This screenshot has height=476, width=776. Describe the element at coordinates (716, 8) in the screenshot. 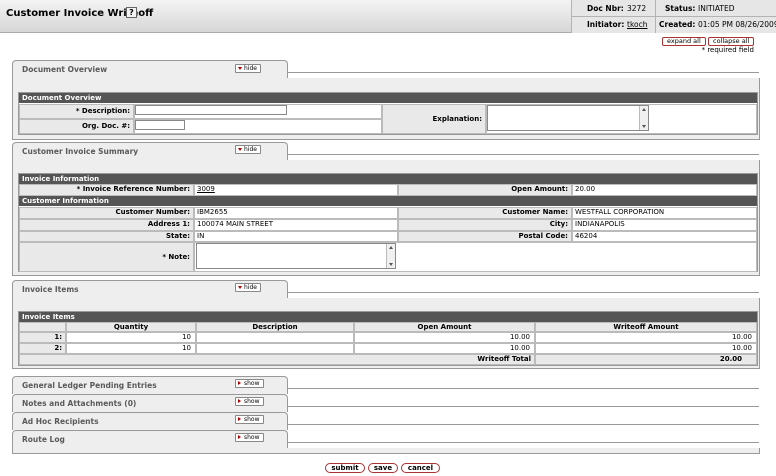

I see `status-value: INITIATED` at that location.